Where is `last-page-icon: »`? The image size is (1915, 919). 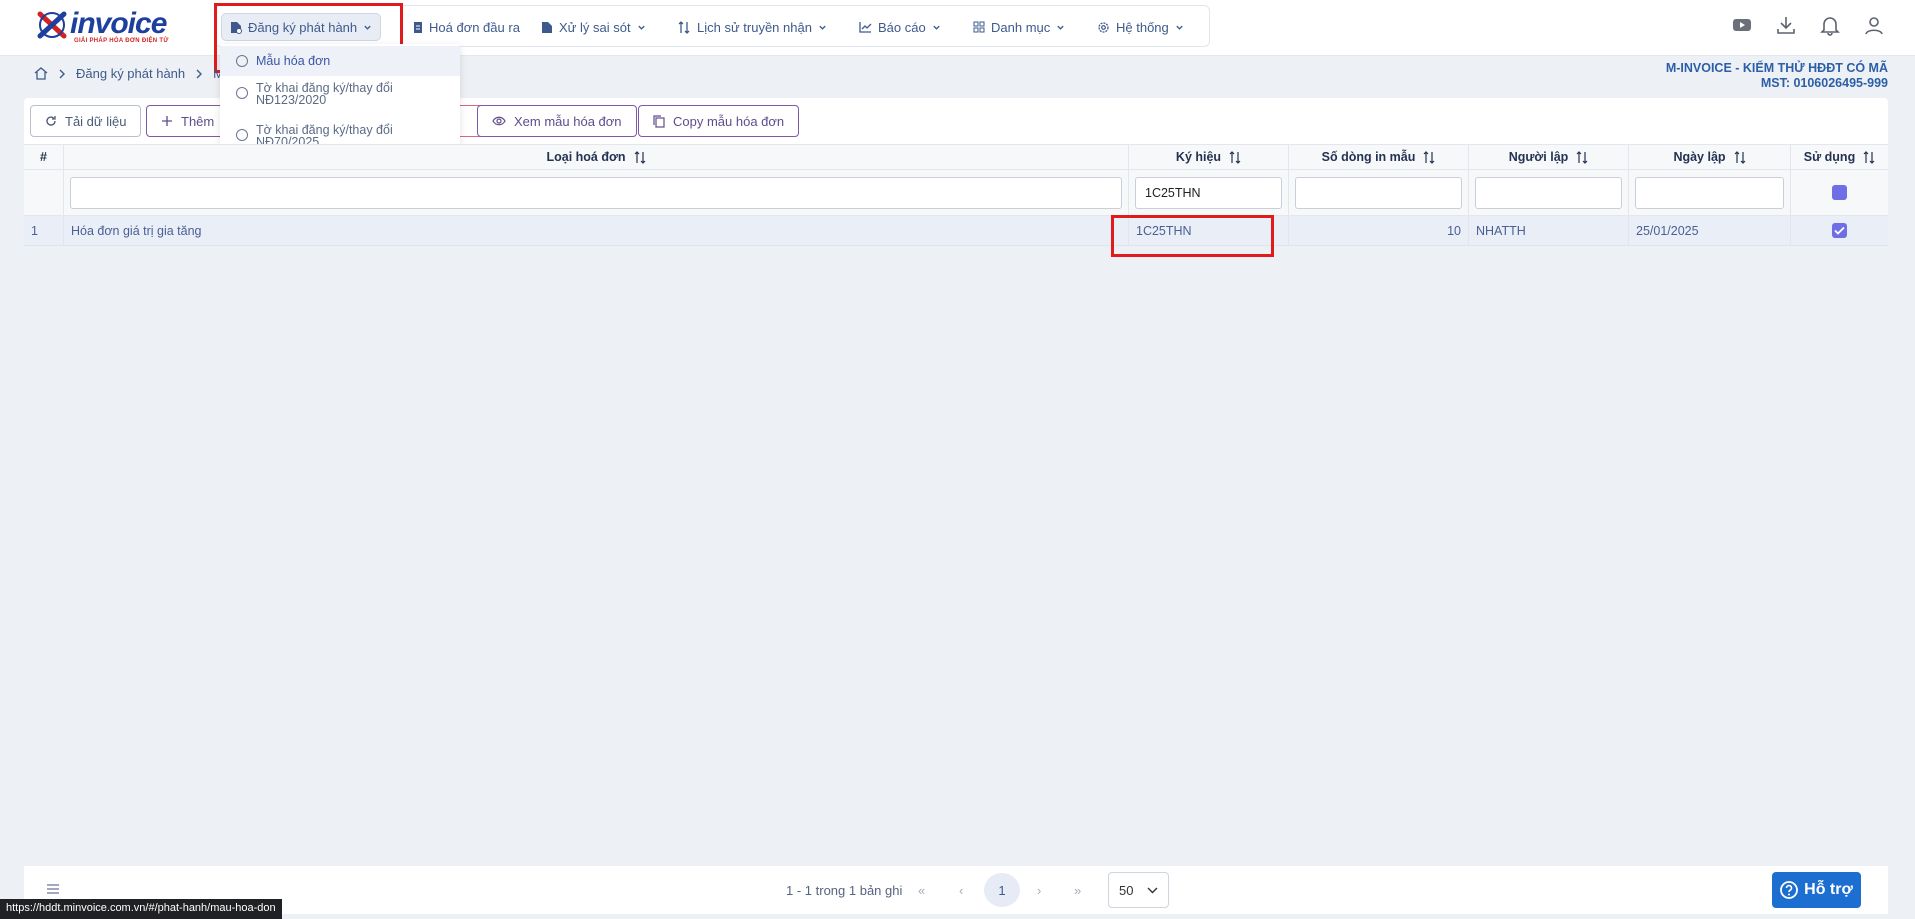 last-page-icon: » is located at coordinates (1077, 890).